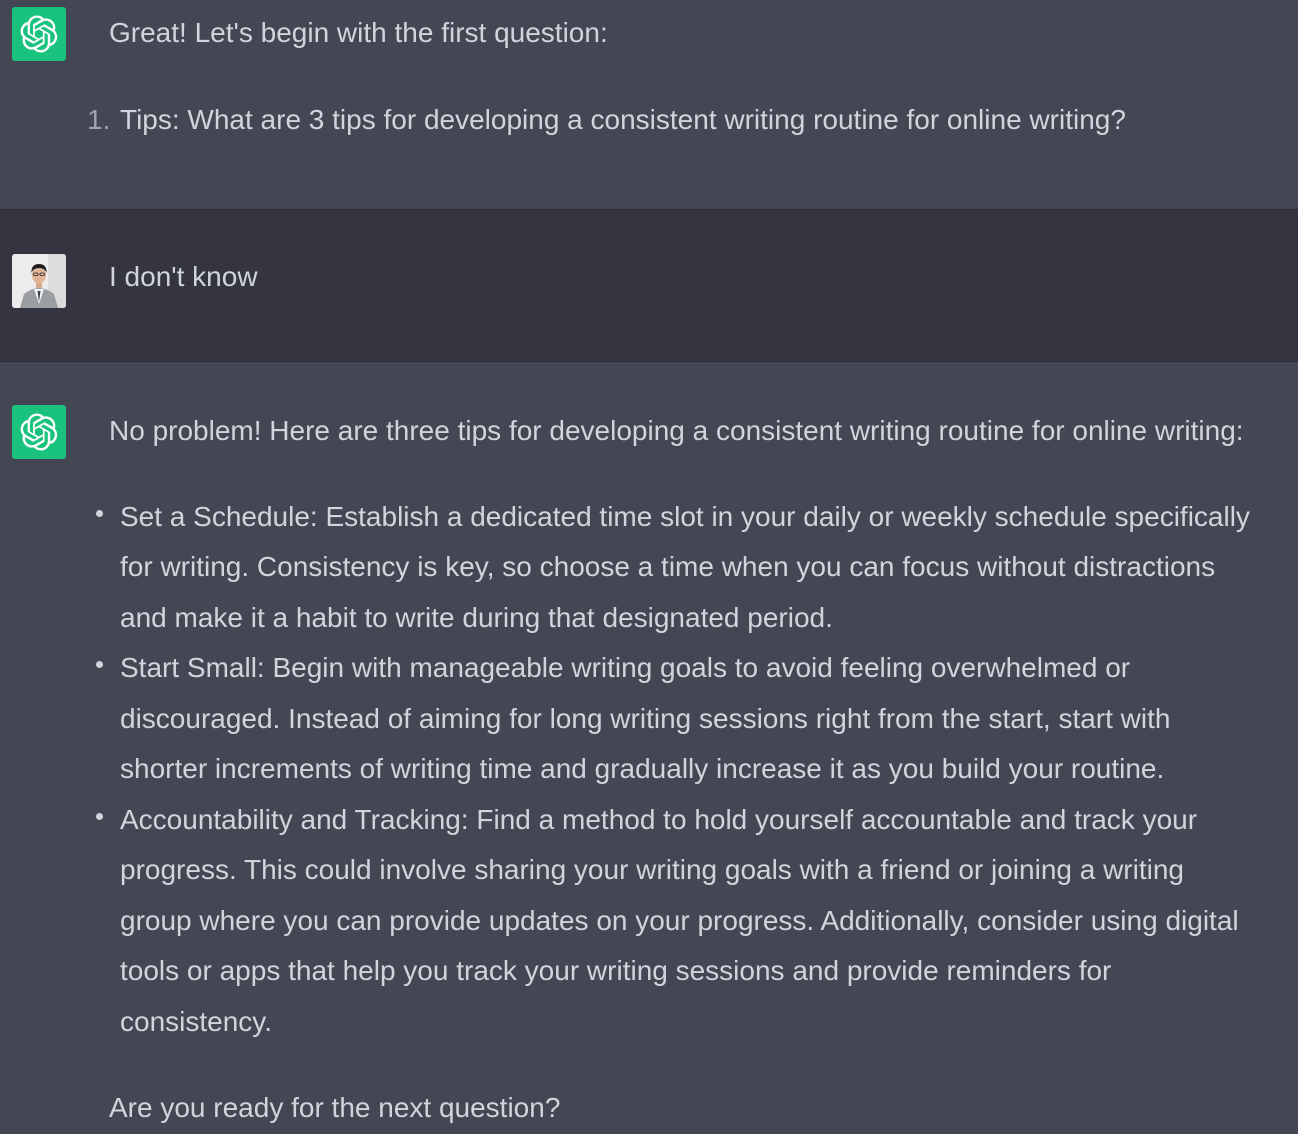 The height and width of the screenshot is (1134, 1298). What do you see at coordinates (99, 119) in the screenshot?
I see `list-number: 1.` at bounding box center [99, 119].